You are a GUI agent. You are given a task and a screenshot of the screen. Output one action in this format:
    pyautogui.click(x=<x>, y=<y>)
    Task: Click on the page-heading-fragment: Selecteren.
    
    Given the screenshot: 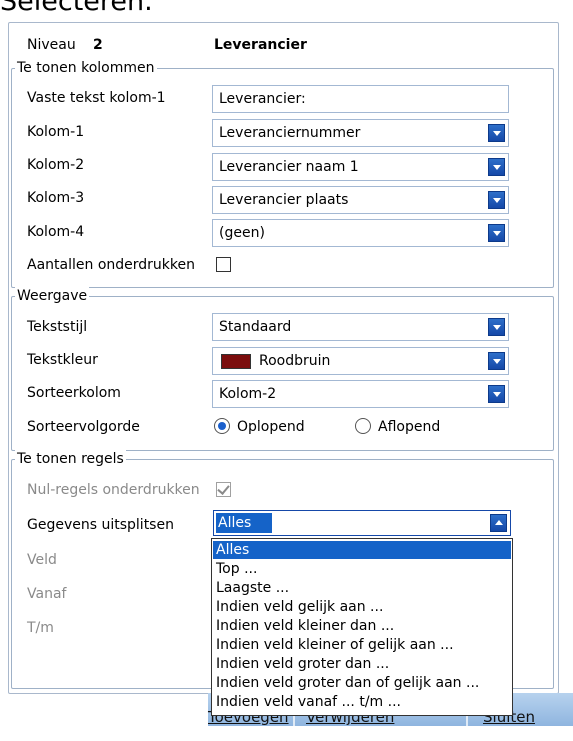 What is the action you would take?
    pyautogui.click(x=76, y=8)
    